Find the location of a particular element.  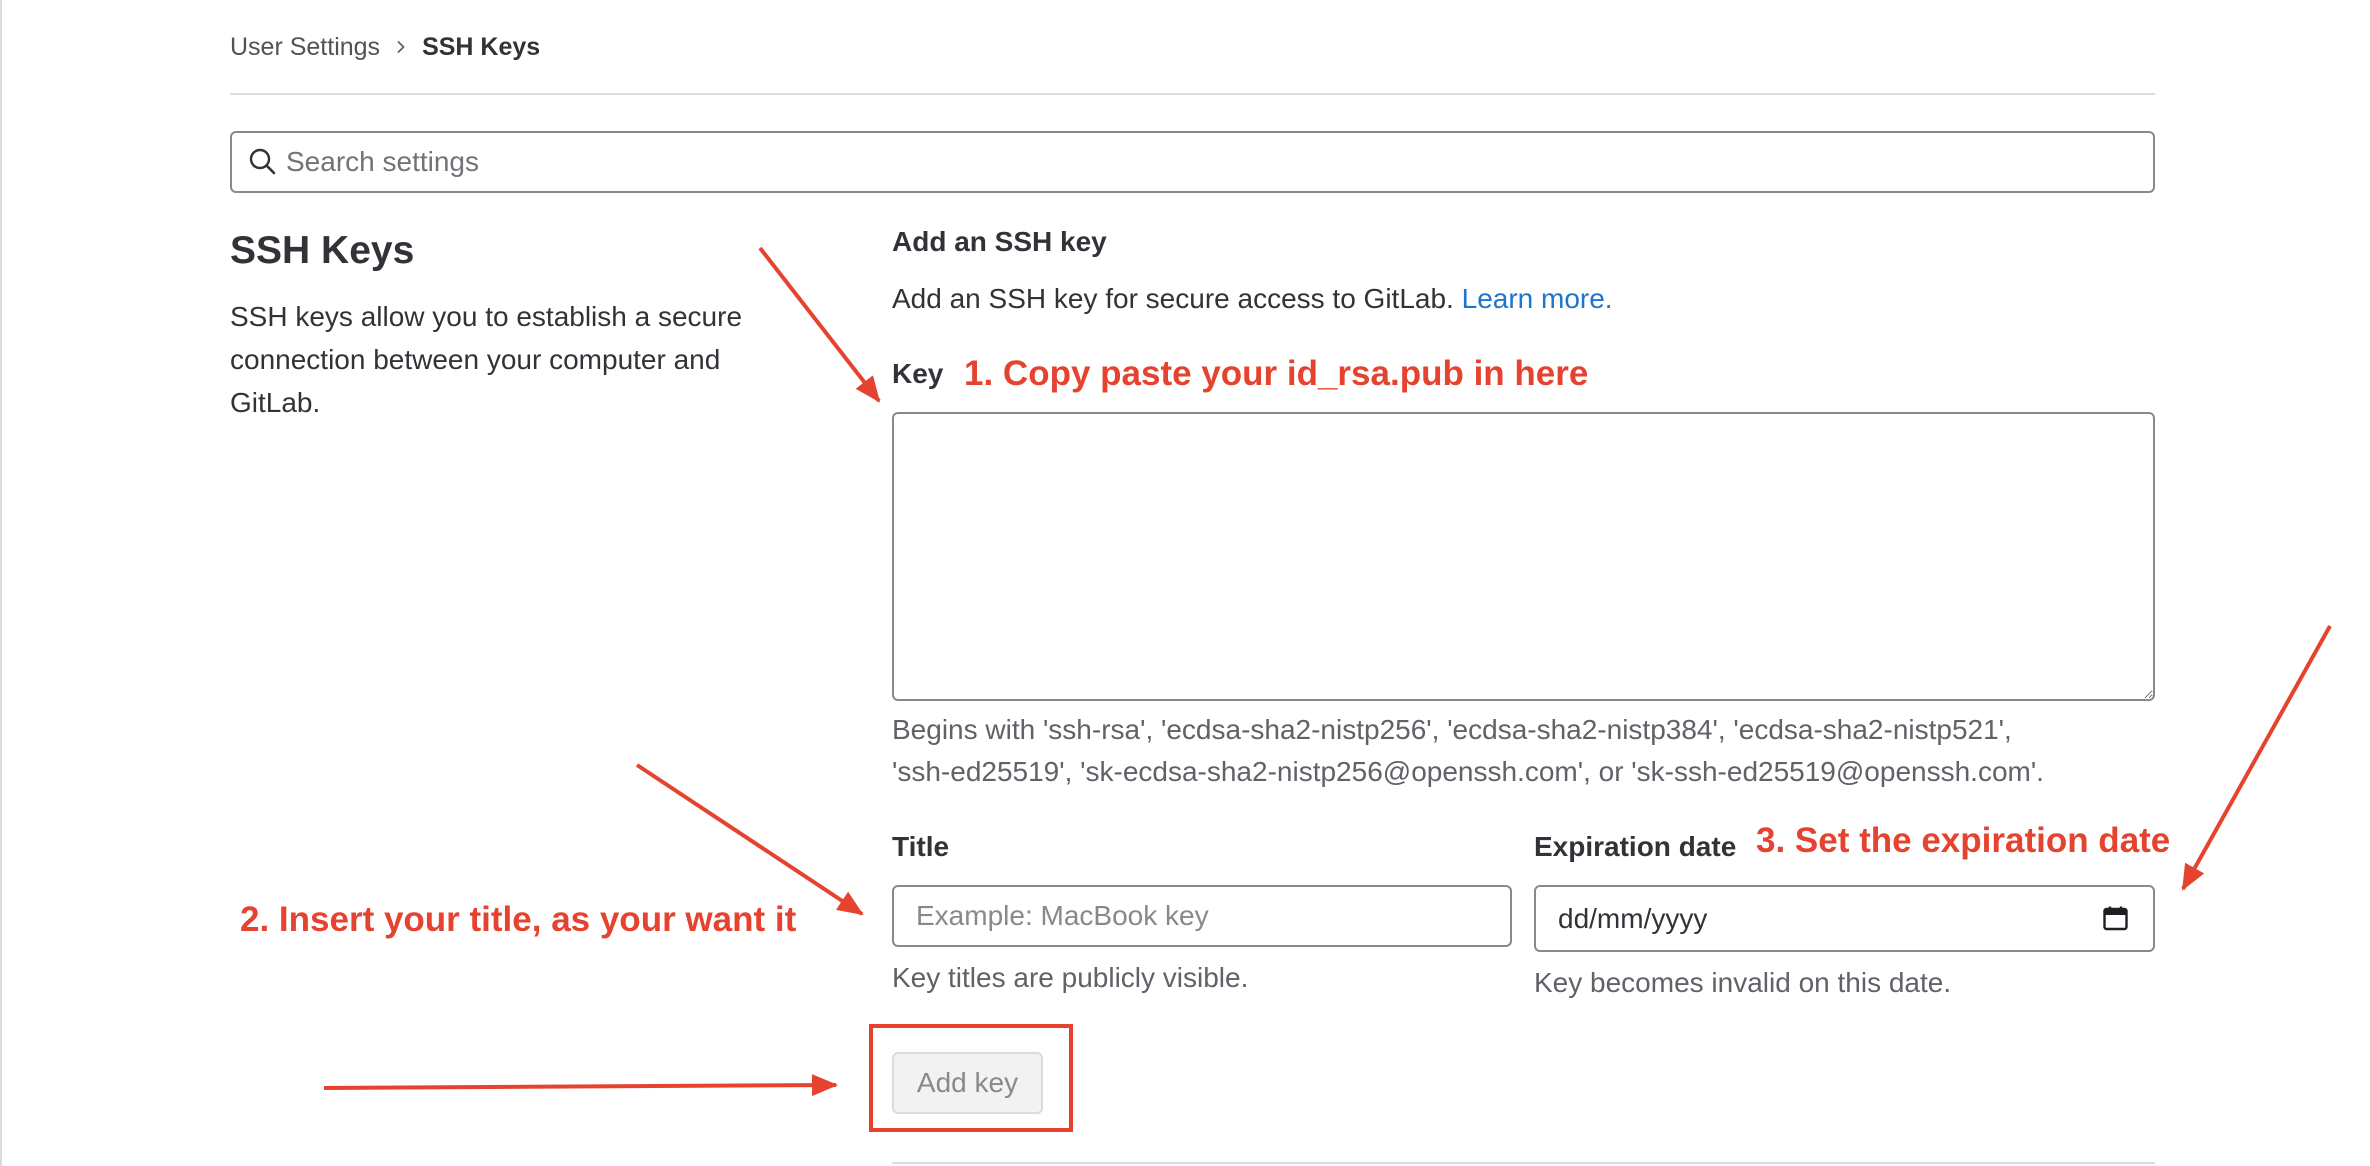

form-bottom-divider is located at coordinates (1523, 1163).